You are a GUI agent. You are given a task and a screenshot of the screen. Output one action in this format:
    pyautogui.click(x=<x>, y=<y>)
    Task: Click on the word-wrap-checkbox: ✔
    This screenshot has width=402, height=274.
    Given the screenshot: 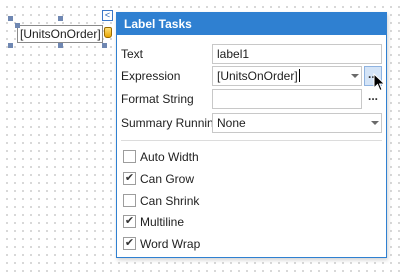 What is the action you would take?
    pyautogui.click(x=129, y=243)
    